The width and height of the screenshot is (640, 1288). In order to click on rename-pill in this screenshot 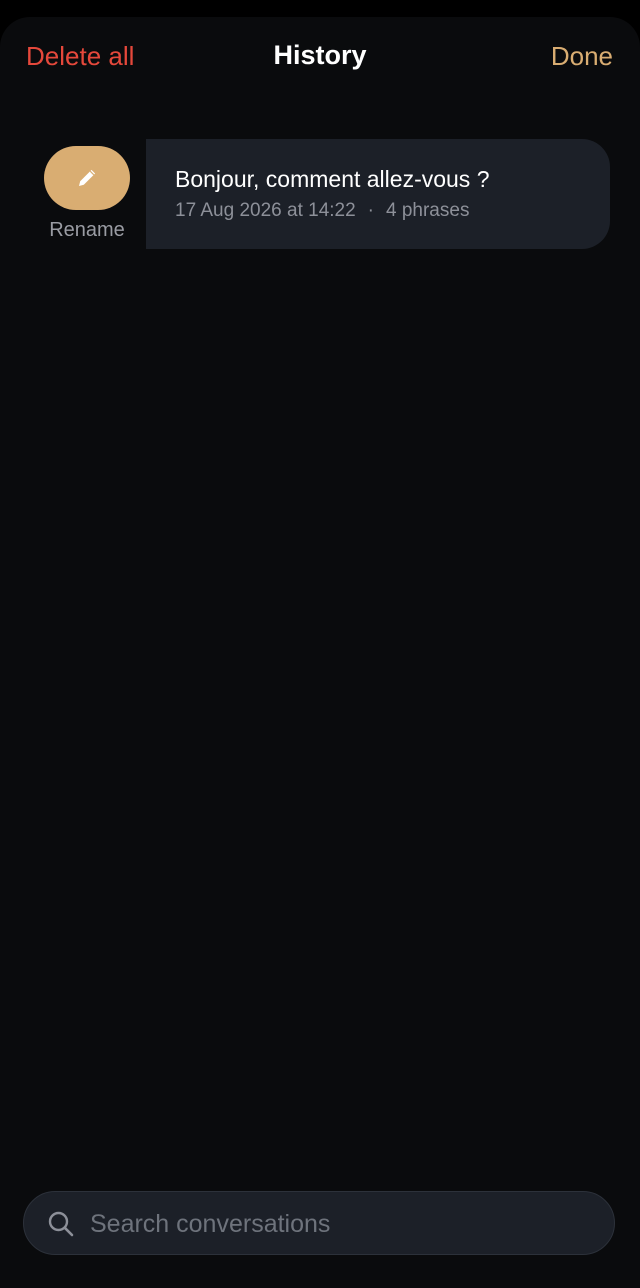, I will do `click(87, 178)`.